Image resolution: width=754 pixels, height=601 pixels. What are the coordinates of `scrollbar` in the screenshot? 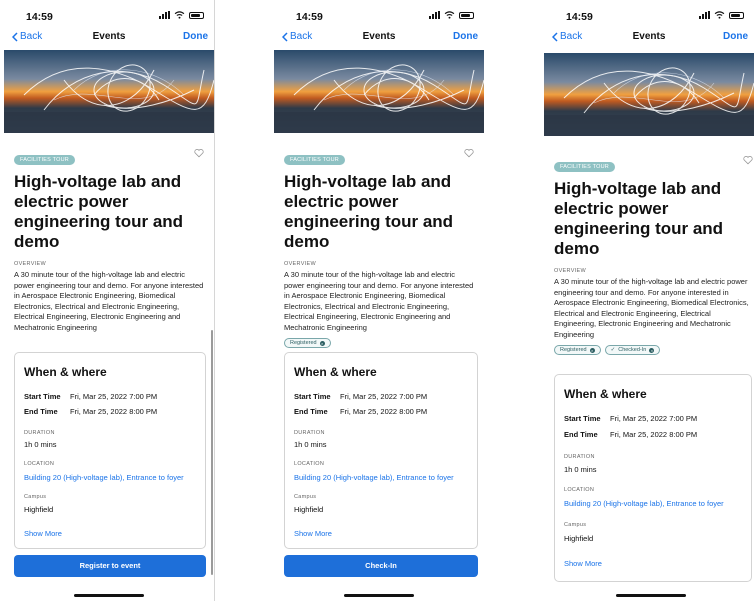 It's located at (212, 452).